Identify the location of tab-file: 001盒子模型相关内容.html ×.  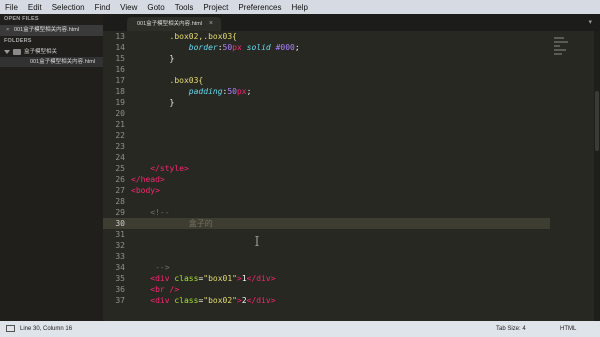
(174, 24).